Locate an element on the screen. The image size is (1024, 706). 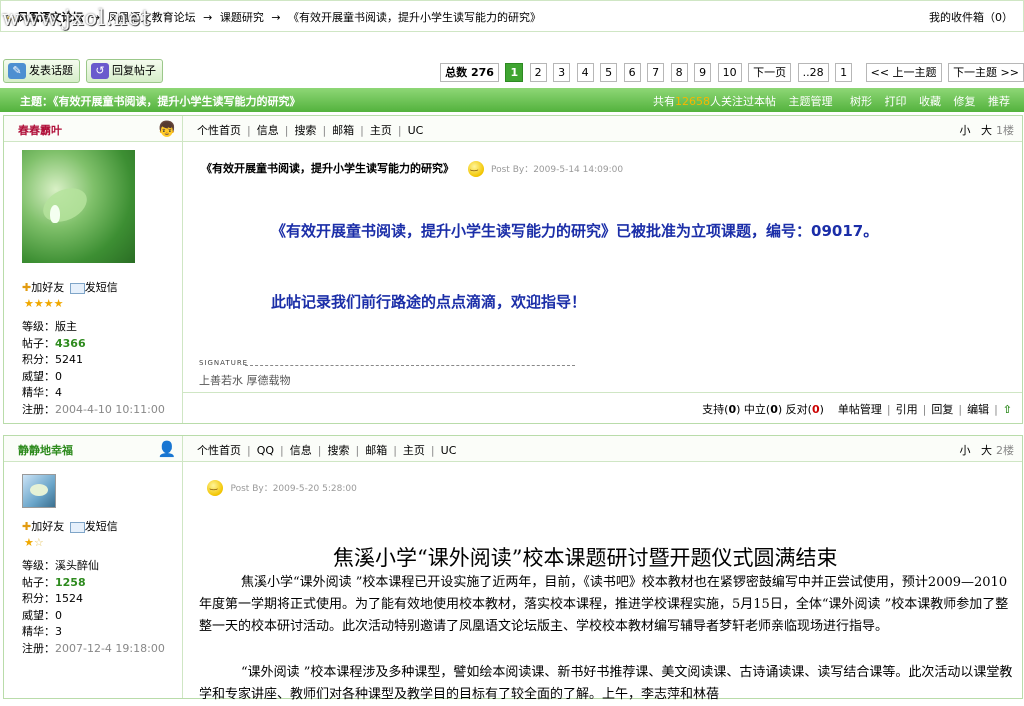
user-nav: 个性首页 | 信息 | 搜索 | 邮箱 | 主页 | UC is located at coordinates (310, 130).